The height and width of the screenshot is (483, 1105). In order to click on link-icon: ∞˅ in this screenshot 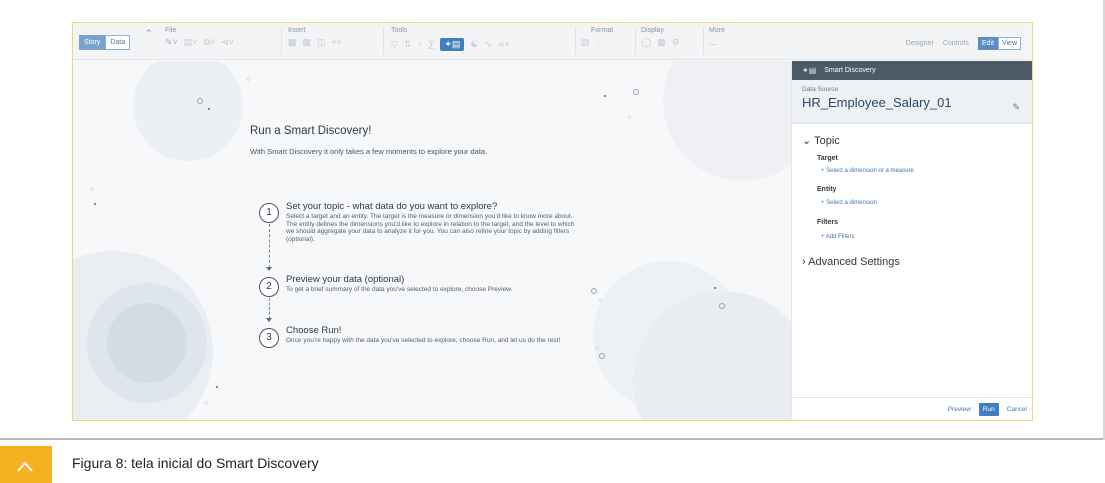, I will do `click(504, 44)`.